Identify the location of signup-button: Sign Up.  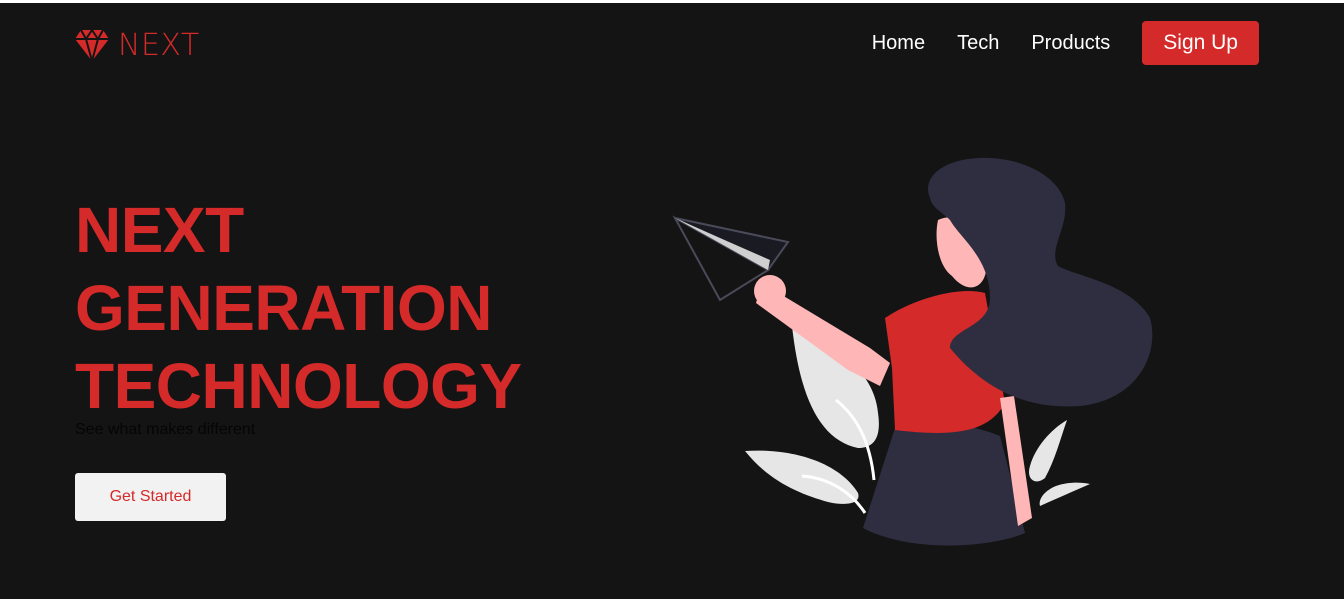
(1200, 43).